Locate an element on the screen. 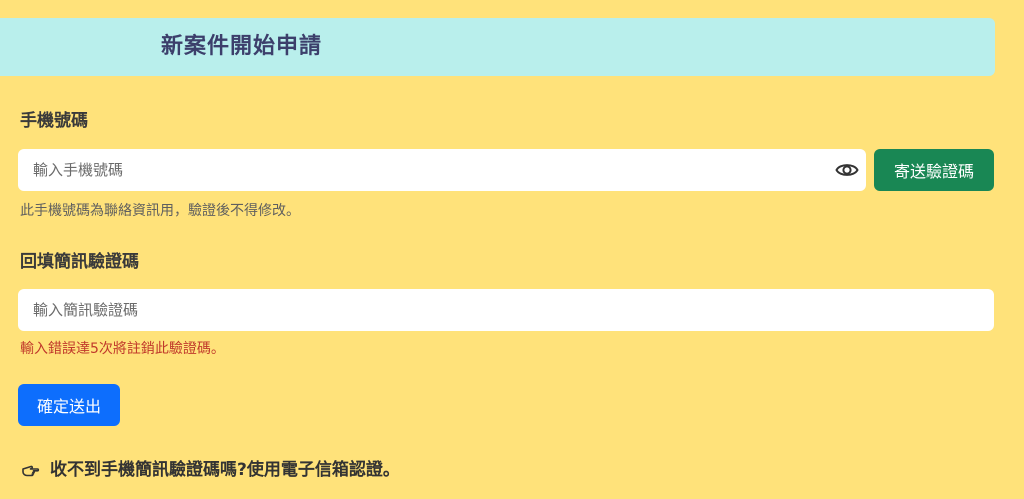 The image size is (1024, 499). email-verification-text: 收不到手機簡訊驗證碼嗎?使用電子信箱認證。 is located at coordinates (225, 470).